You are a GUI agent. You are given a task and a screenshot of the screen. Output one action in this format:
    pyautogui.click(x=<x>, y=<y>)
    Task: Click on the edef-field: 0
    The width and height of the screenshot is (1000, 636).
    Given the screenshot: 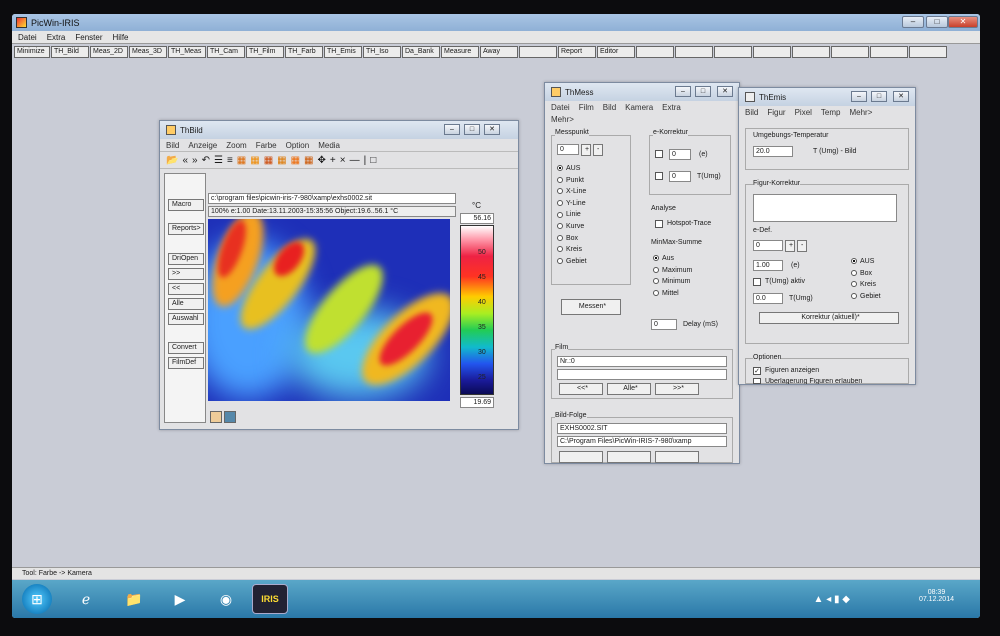 What is the action you would take?
    pyautogui.click(x=768, y=245)
    